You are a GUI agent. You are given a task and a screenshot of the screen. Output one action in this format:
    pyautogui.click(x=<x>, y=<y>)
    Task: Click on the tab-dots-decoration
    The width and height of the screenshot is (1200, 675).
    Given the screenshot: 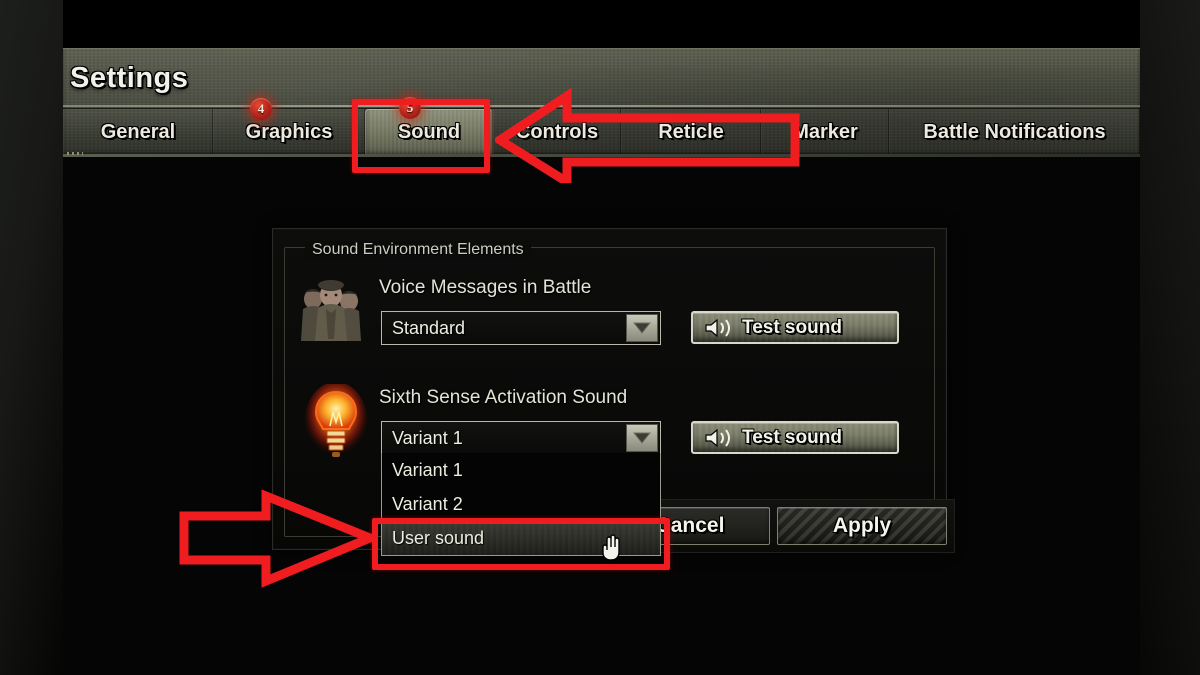 What is the action you would take?
    pyautogui.click(x=75, y=153)
    